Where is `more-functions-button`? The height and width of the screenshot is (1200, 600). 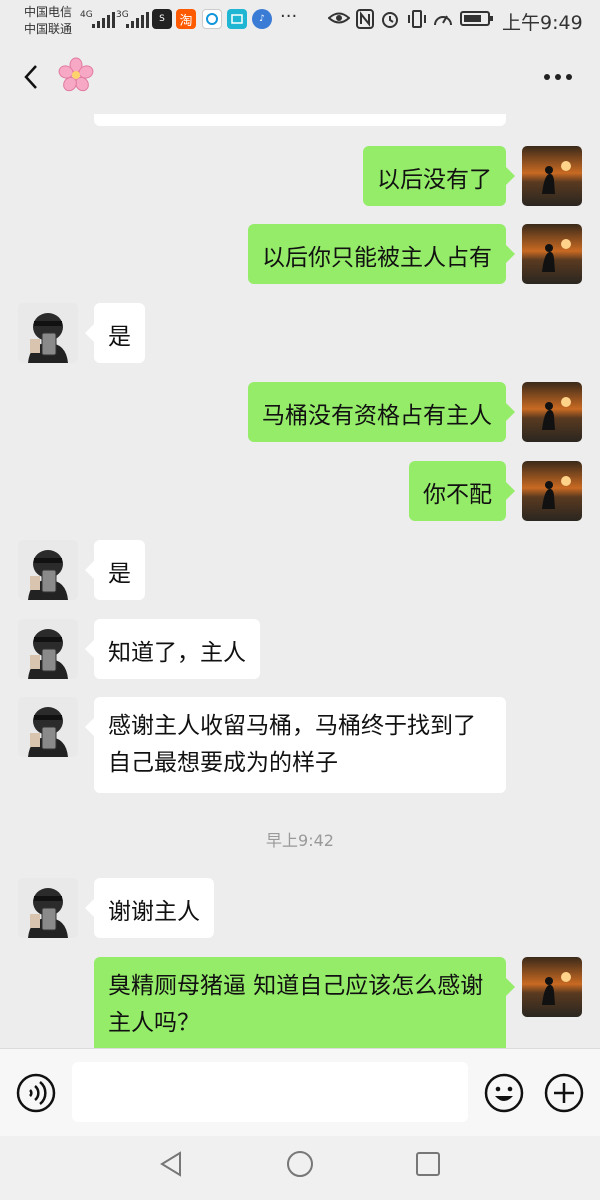
more-functions-button is located at coordinates (564, 1093).